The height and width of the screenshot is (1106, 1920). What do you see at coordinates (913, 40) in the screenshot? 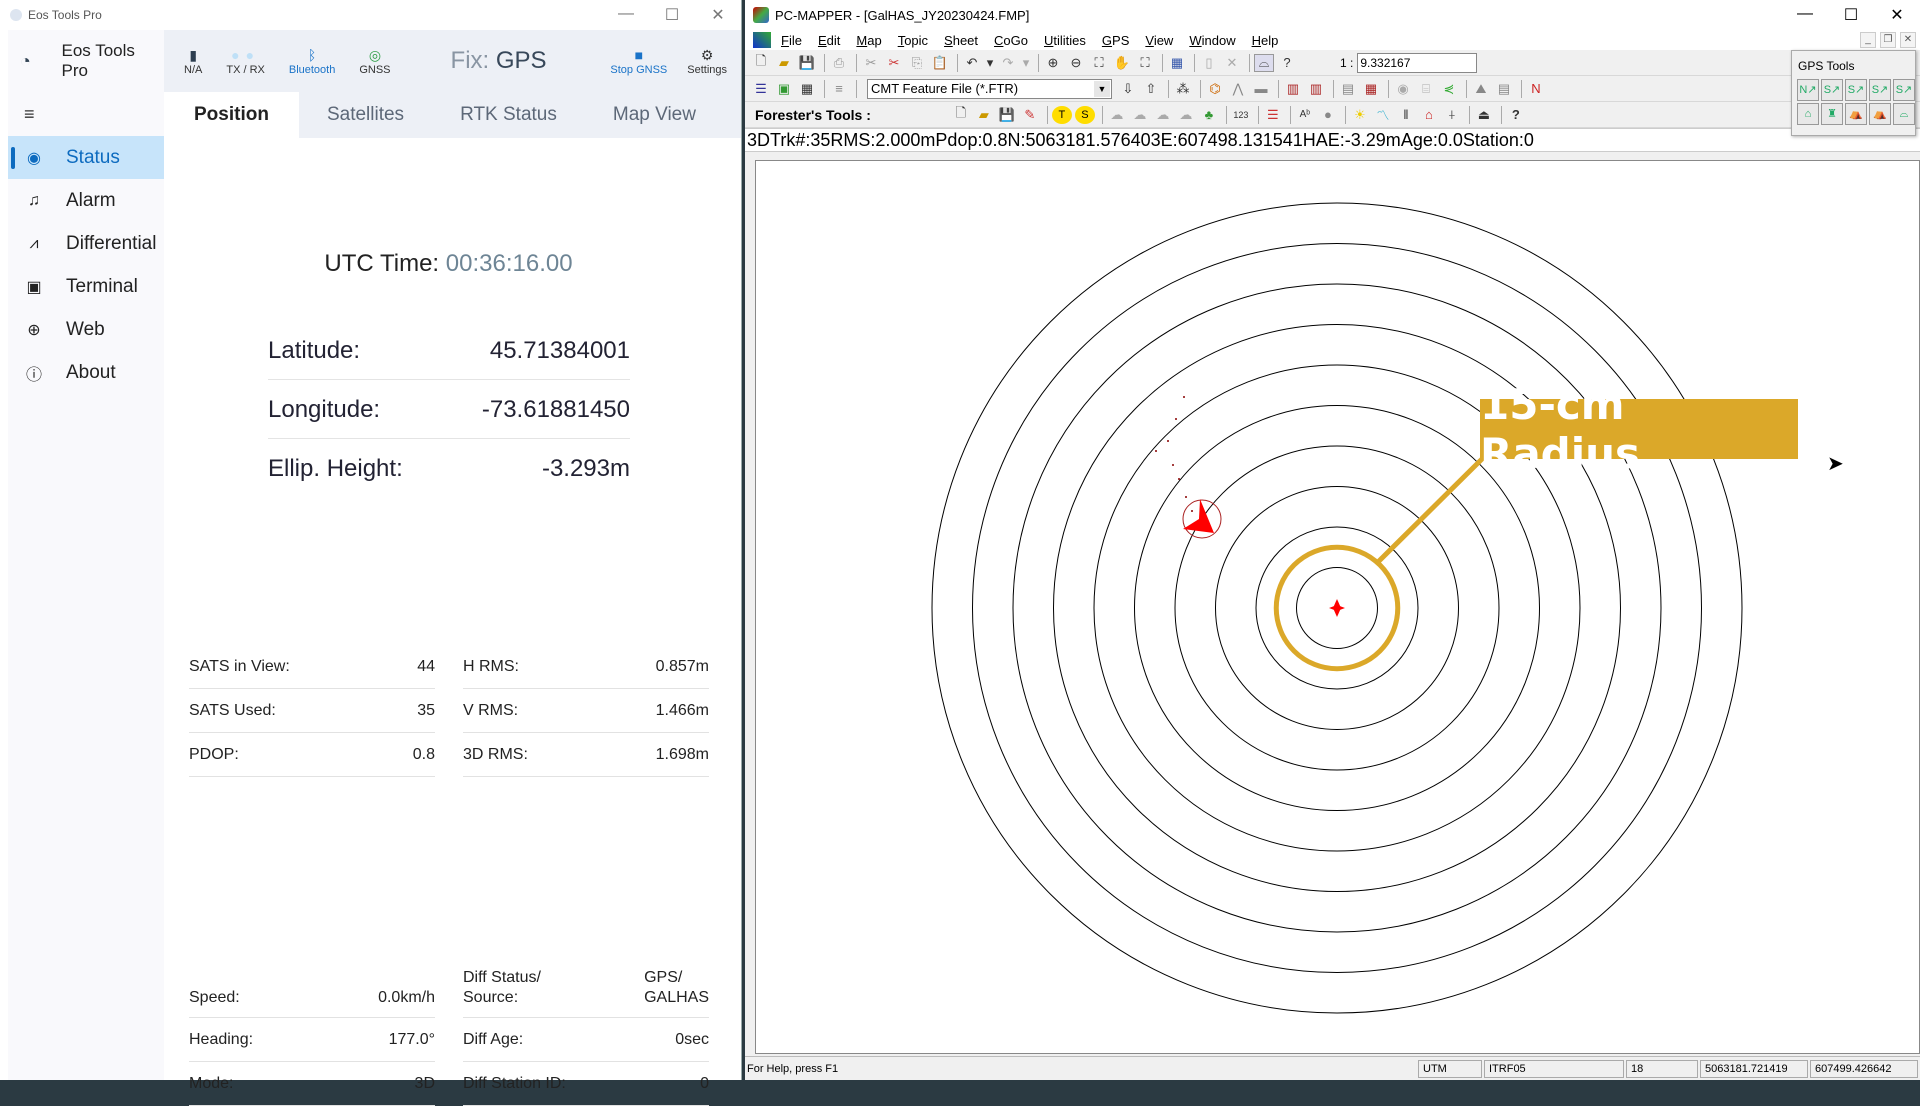
I see `menu-topic: Topic` at bounding box center [913, 40].